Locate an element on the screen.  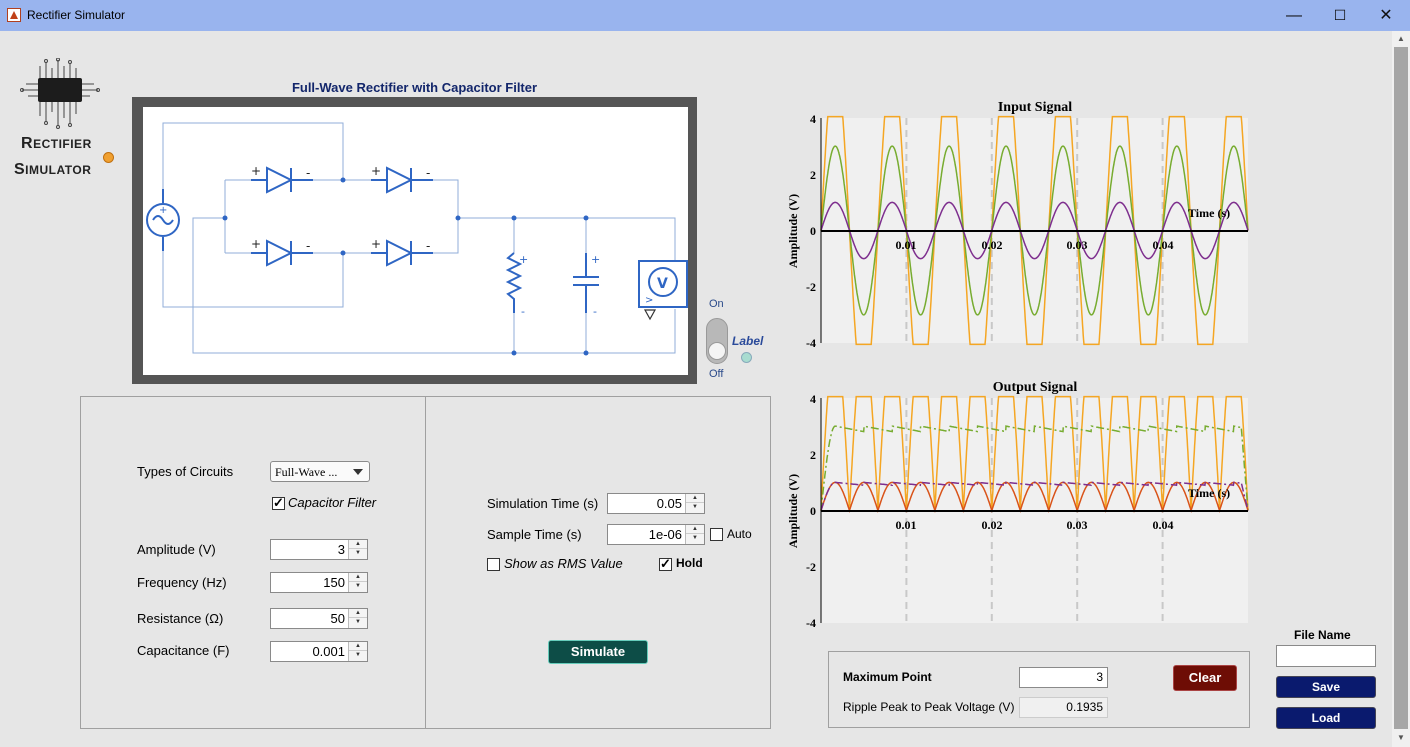
amplitude-value: 3 is located at coordinates (341, 549).